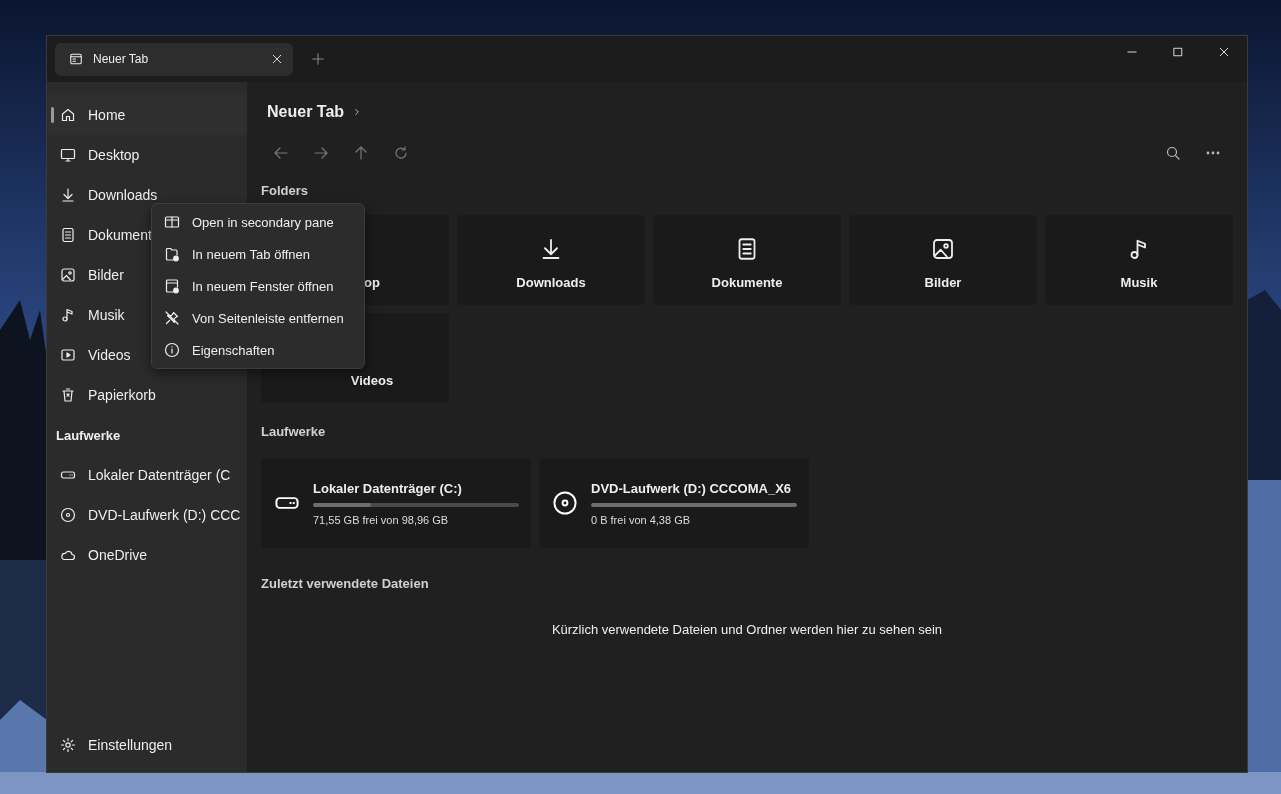  What do you see at coordinates (284, 190) in the screenshot?
I see `section-header: Folders` at bounding box center [284, 190].